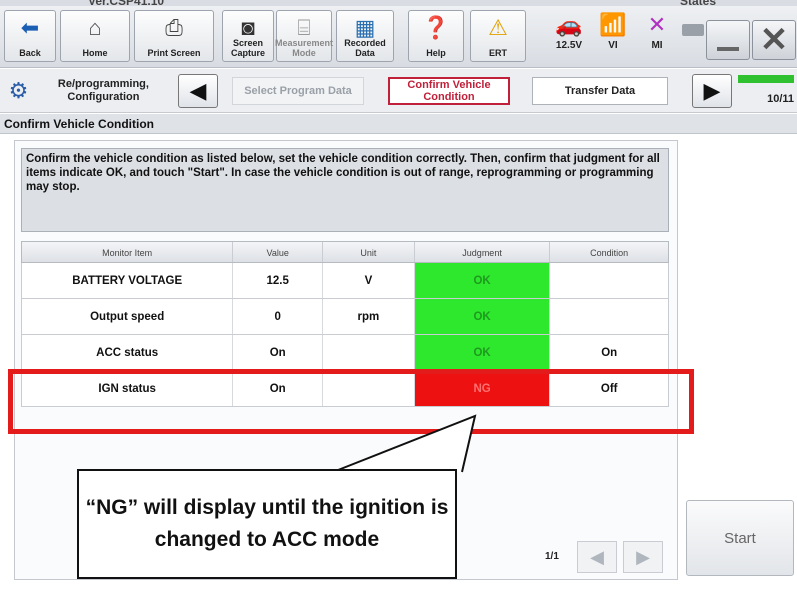 The image size is (797, 589). Describe the element at coordinates (600, 91) in the screenshot. I see `step-transfer-data: Transfer Data` at that location.